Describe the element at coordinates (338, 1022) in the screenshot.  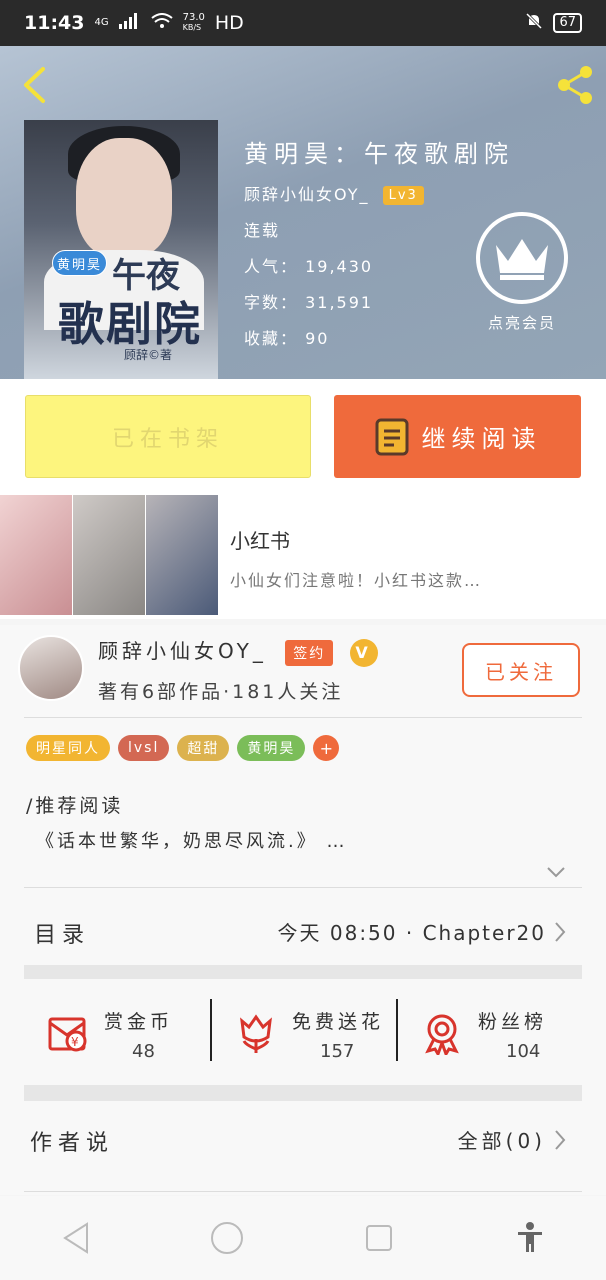
I see `flower-label: 免费送花` at that location.